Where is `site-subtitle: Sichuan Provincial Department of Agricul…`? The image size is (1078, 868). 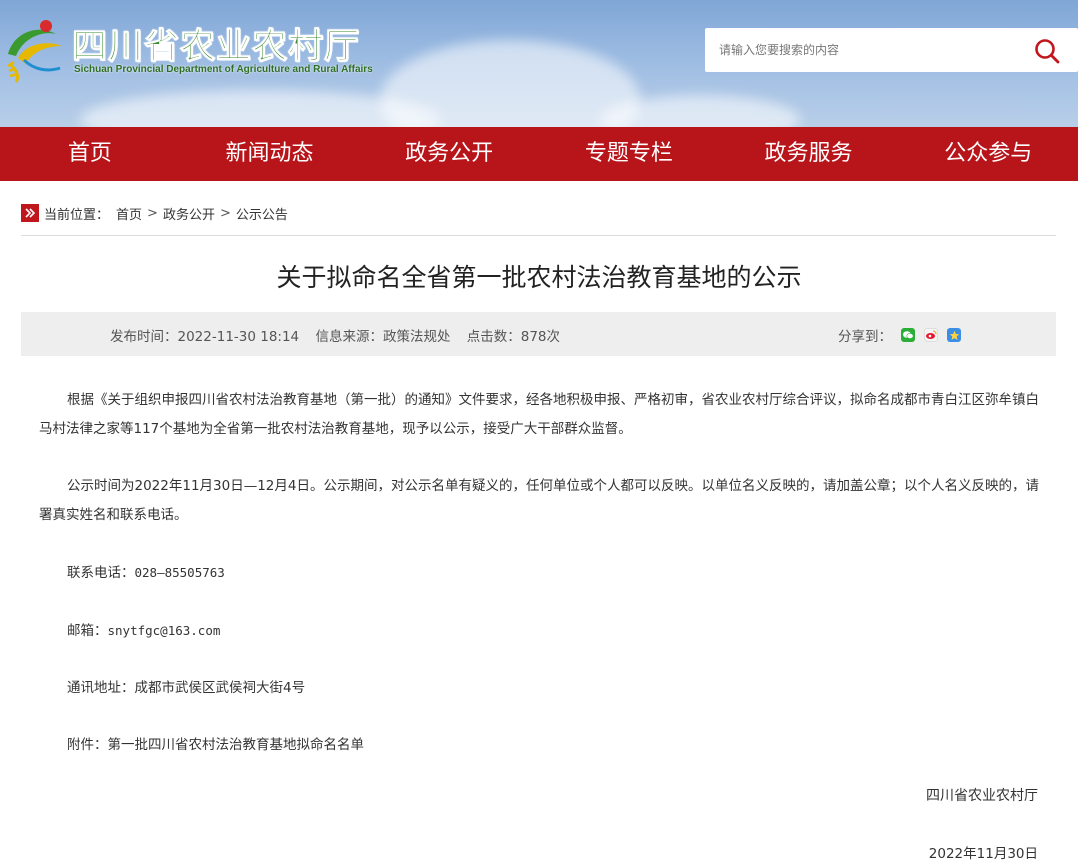 site-subtitle: Sichuan Provincial Department of Agricul… is located at coordinates (223, 69).